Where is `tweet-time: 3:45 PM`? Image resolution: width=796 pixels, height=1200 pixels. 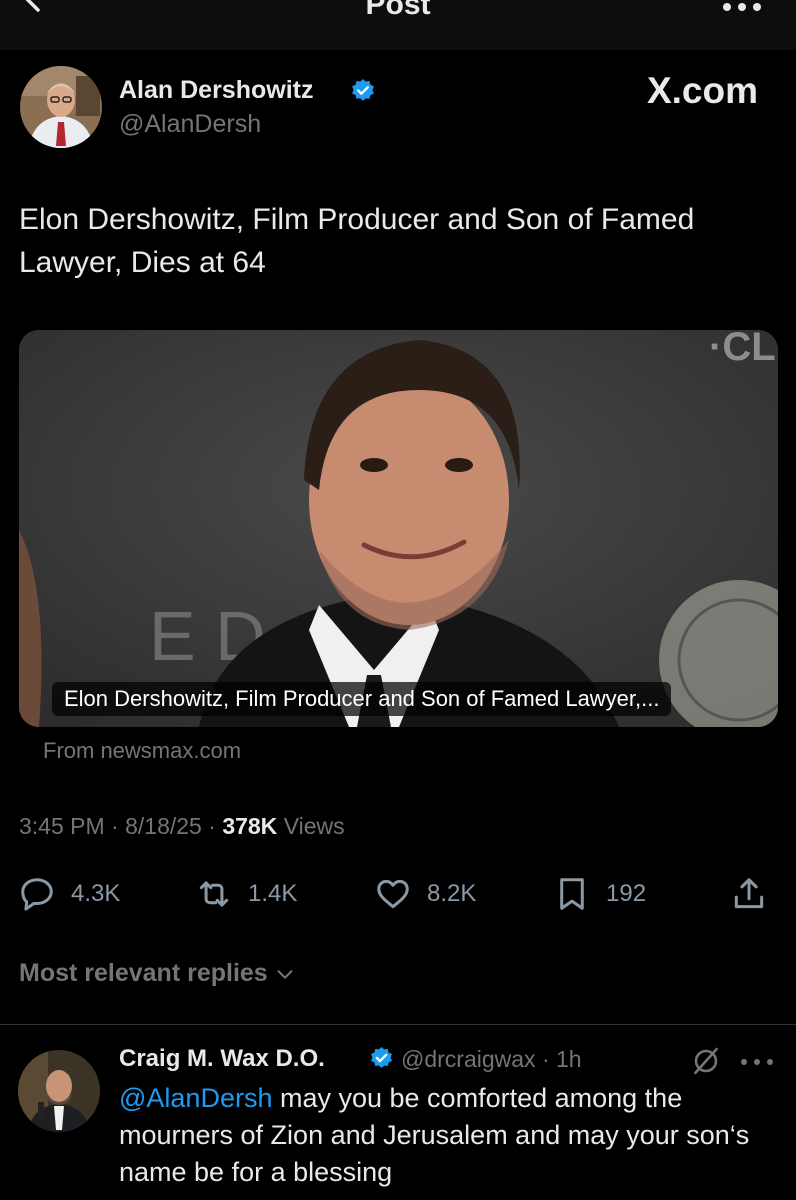 tweet-time: 3:45 PM is located at coordinates (62, 826).